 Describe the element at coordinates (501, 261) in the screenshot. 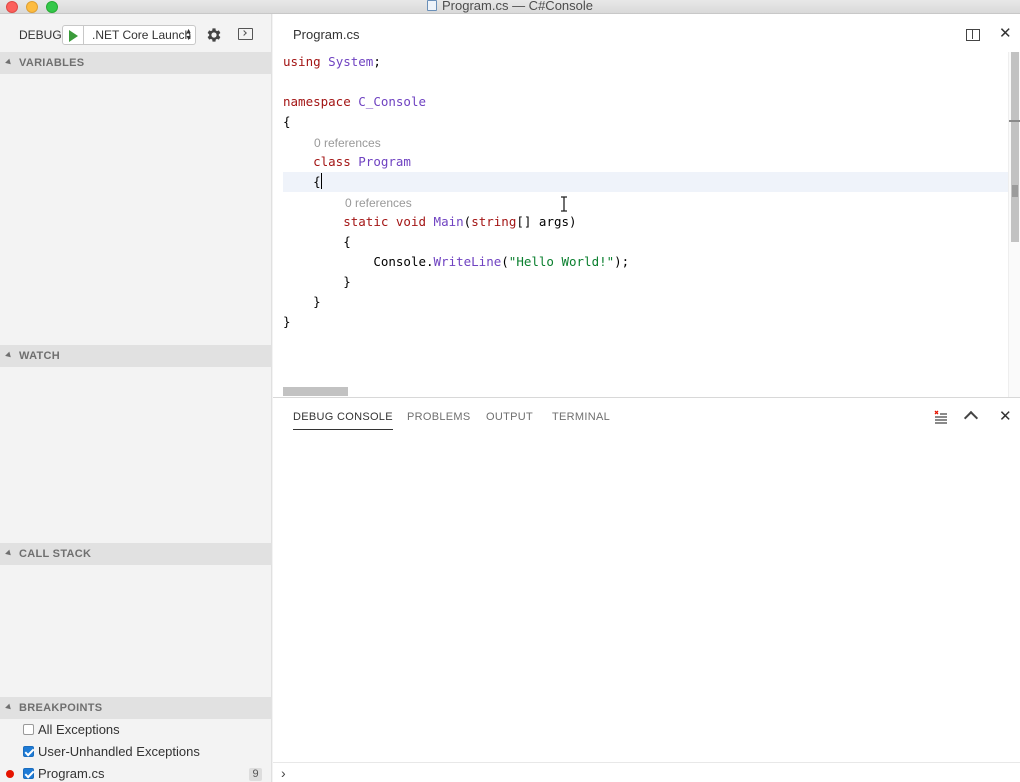

I see `code-line-9: Console.WriteLine("Hello World!");` at that location.